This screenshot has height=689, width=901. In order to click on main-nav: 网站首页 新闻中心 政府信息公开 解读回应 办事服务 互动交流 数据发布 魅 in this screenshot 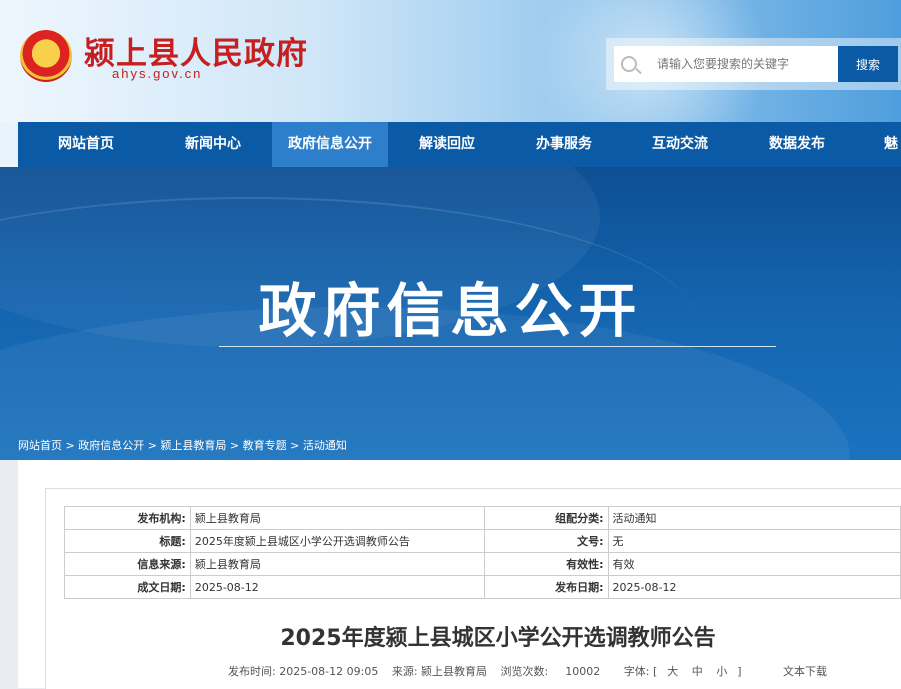, I will do `click(450, 144)`.